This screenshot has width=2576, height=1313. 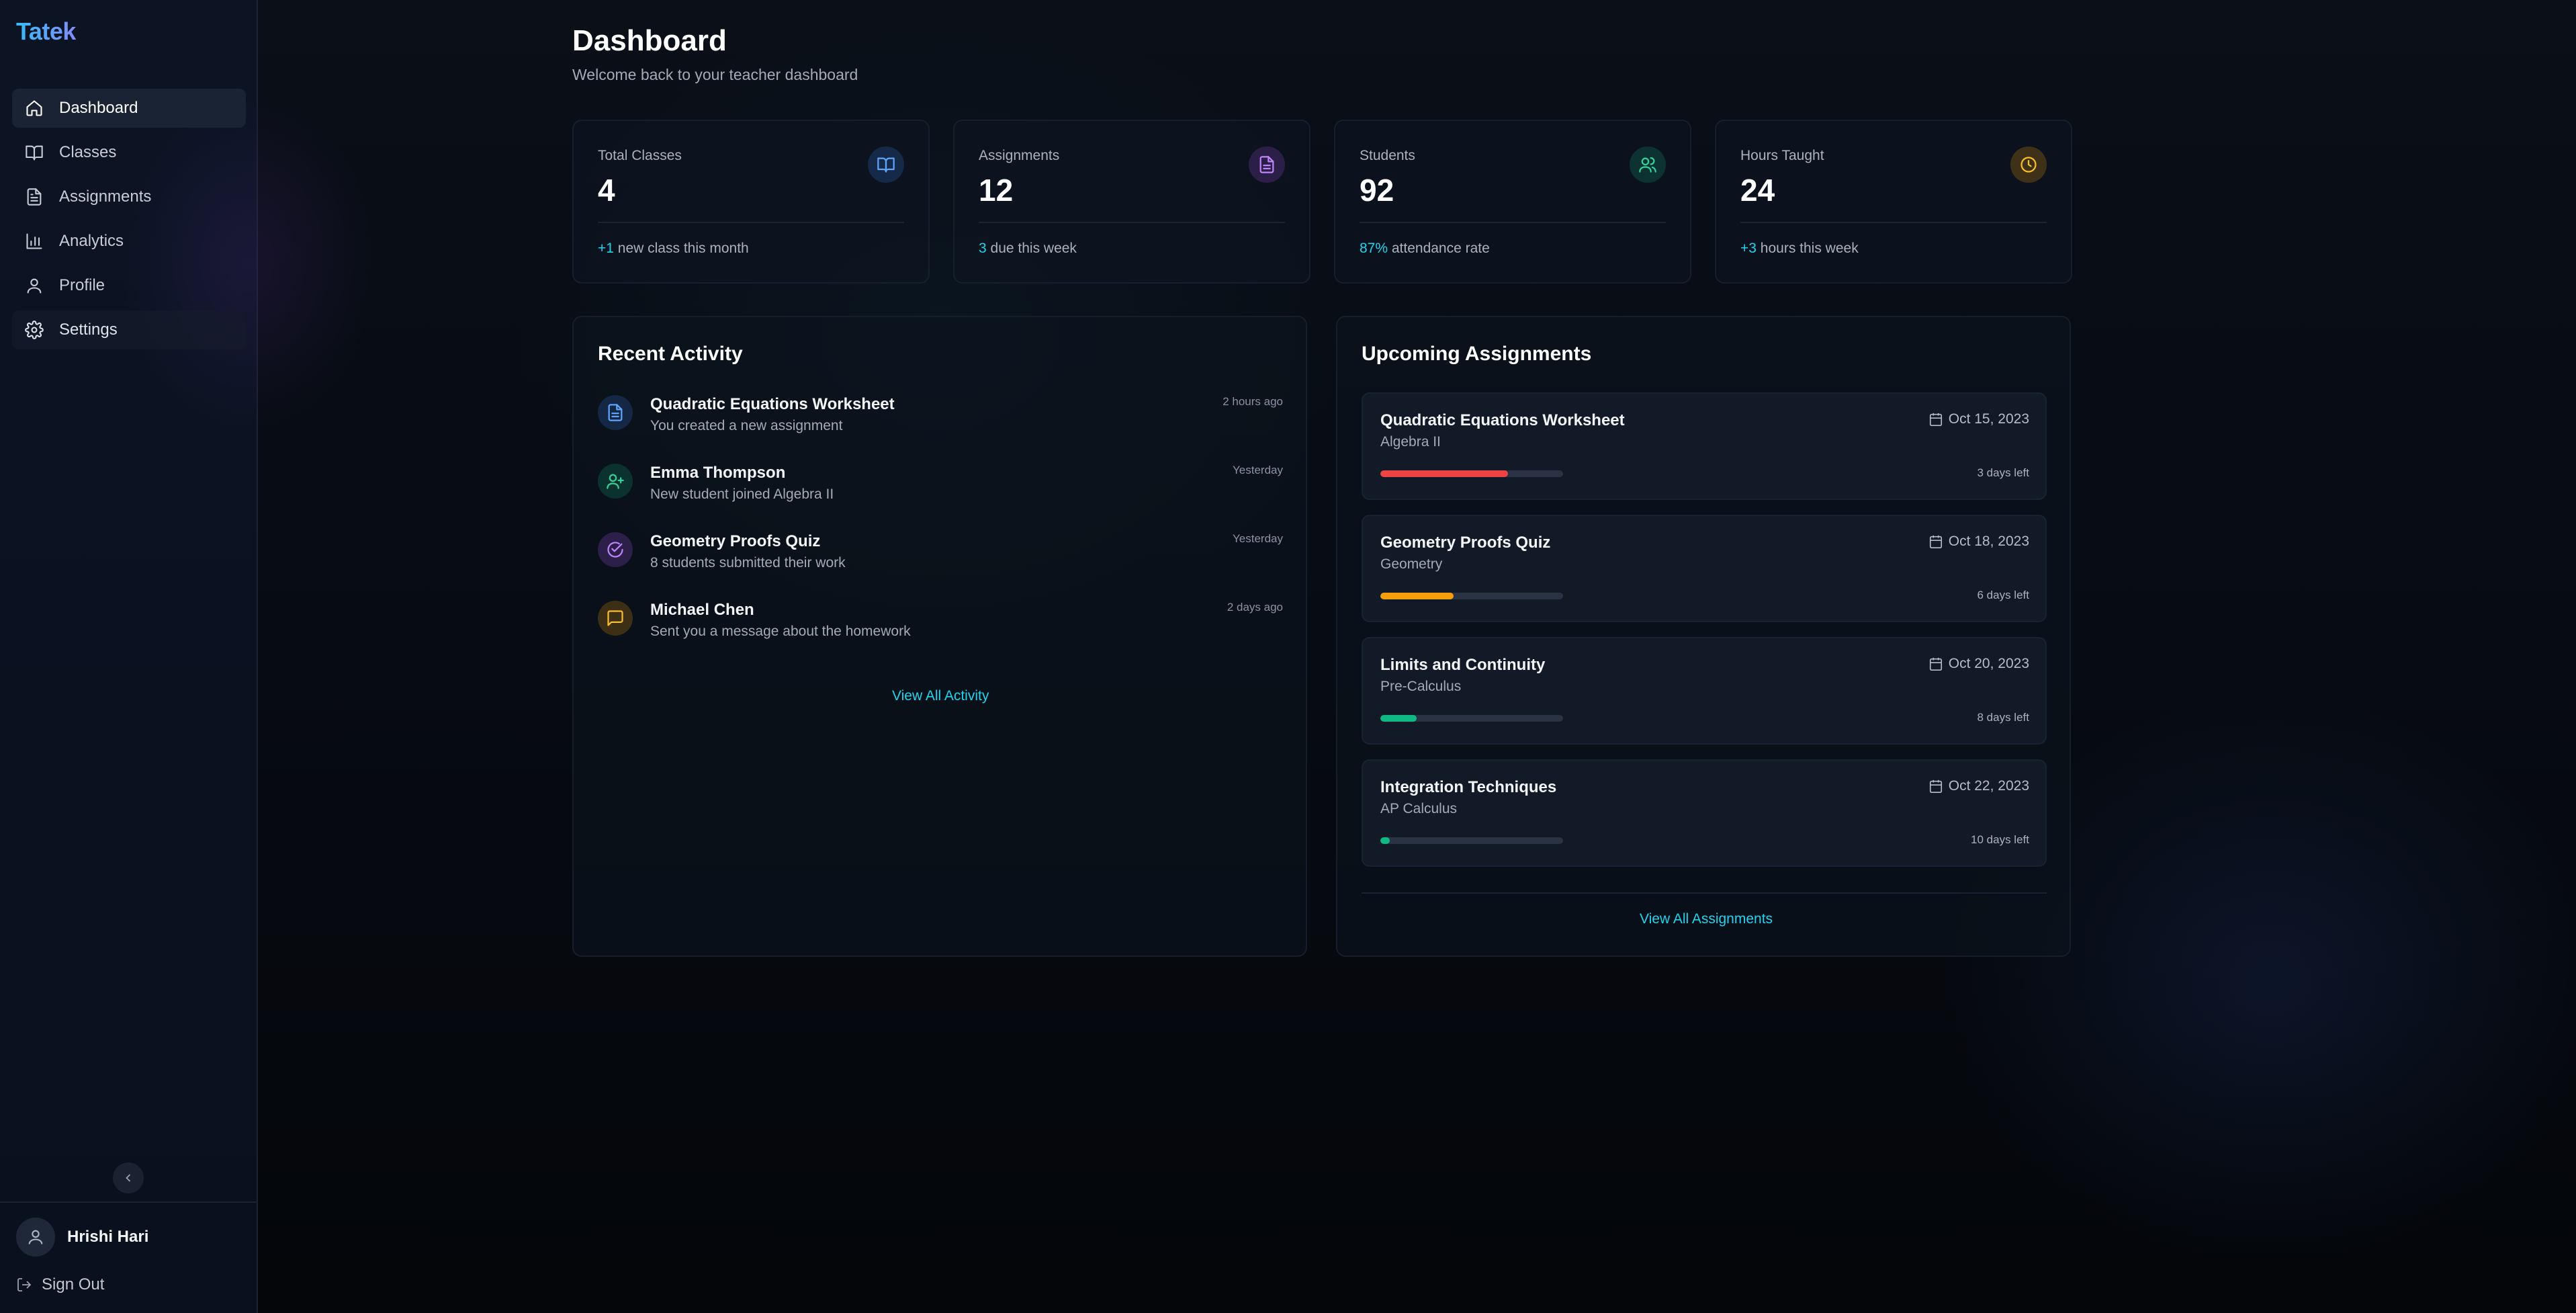 I want to click on assignment-title: Quadratic Equations Worksheet, so click(x=1503, y=420).